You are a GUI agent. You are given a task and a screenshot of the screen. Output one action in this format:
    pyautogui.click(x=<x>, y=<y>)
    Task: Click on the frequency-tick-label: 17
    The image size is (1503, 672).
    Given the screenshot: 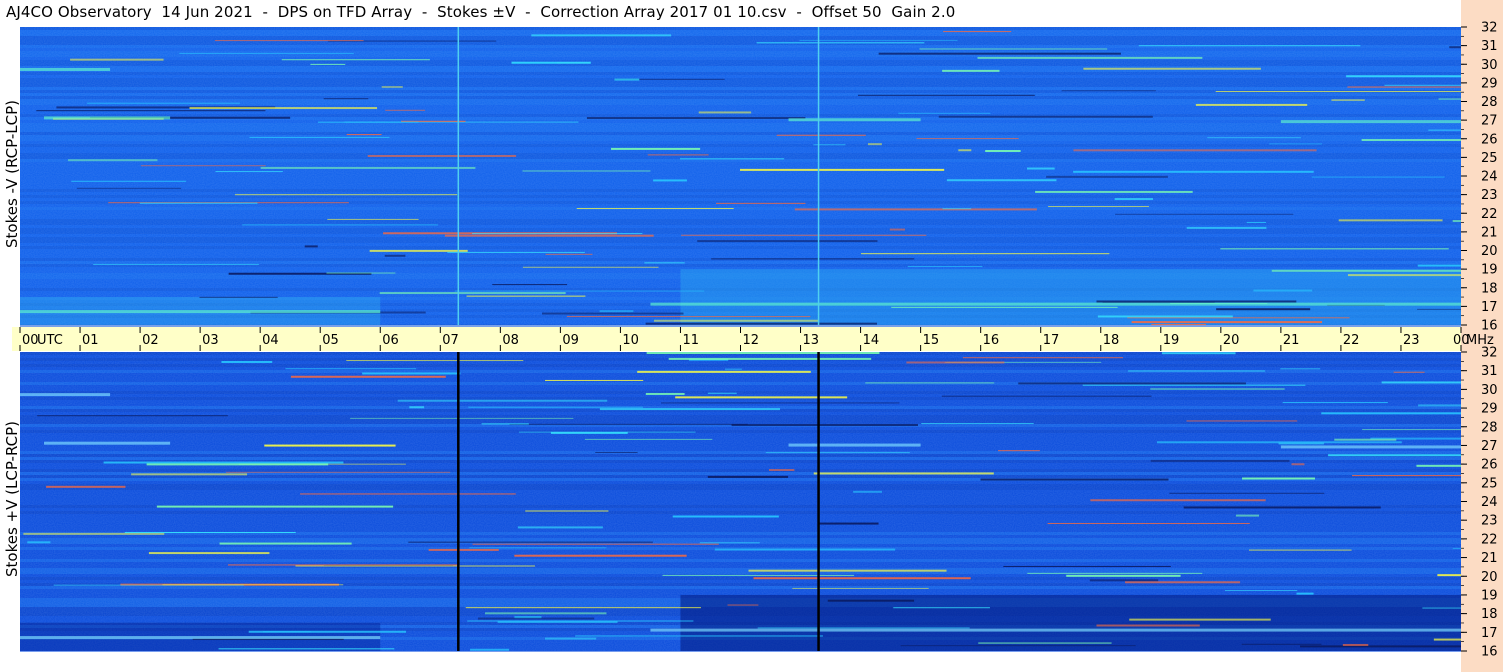 What is the action you would take?
    pyautogui.click(x=1489, y=307)
    